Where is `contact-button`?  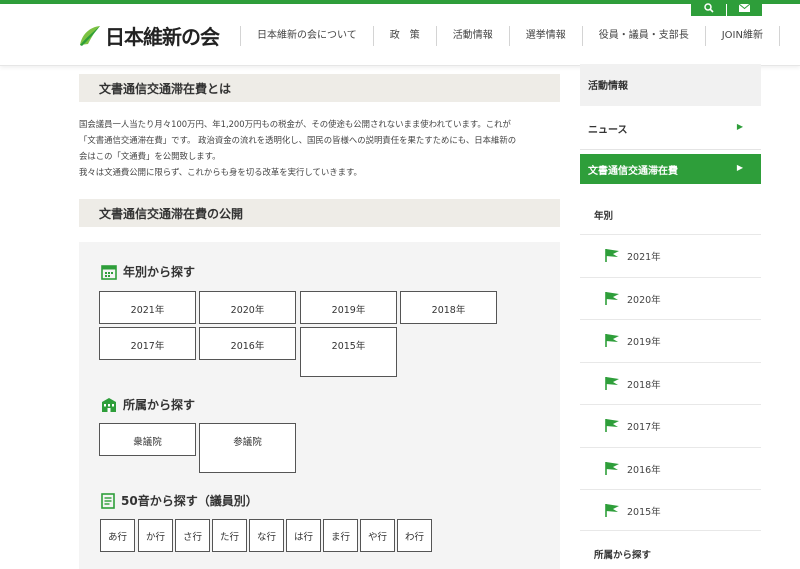
contact-button is located at coordinates (744, 8).